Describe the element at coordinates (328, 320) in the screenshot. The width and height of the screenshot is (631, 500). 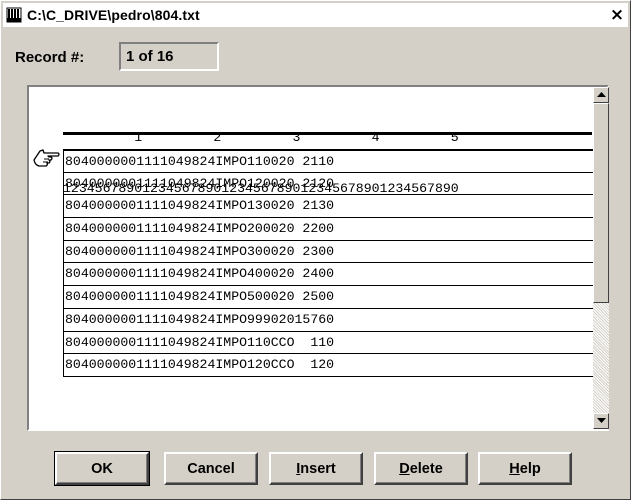
I see `record-row: 8040000001111049824IMPO99902015760` at that location.